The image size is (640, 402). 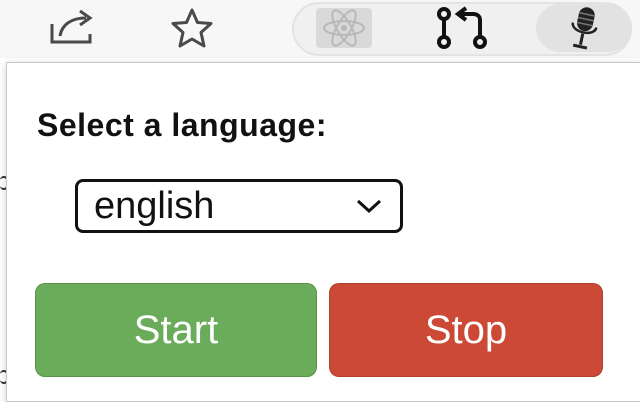 I want to click on git-extension-button, so click(x=462, y=28).